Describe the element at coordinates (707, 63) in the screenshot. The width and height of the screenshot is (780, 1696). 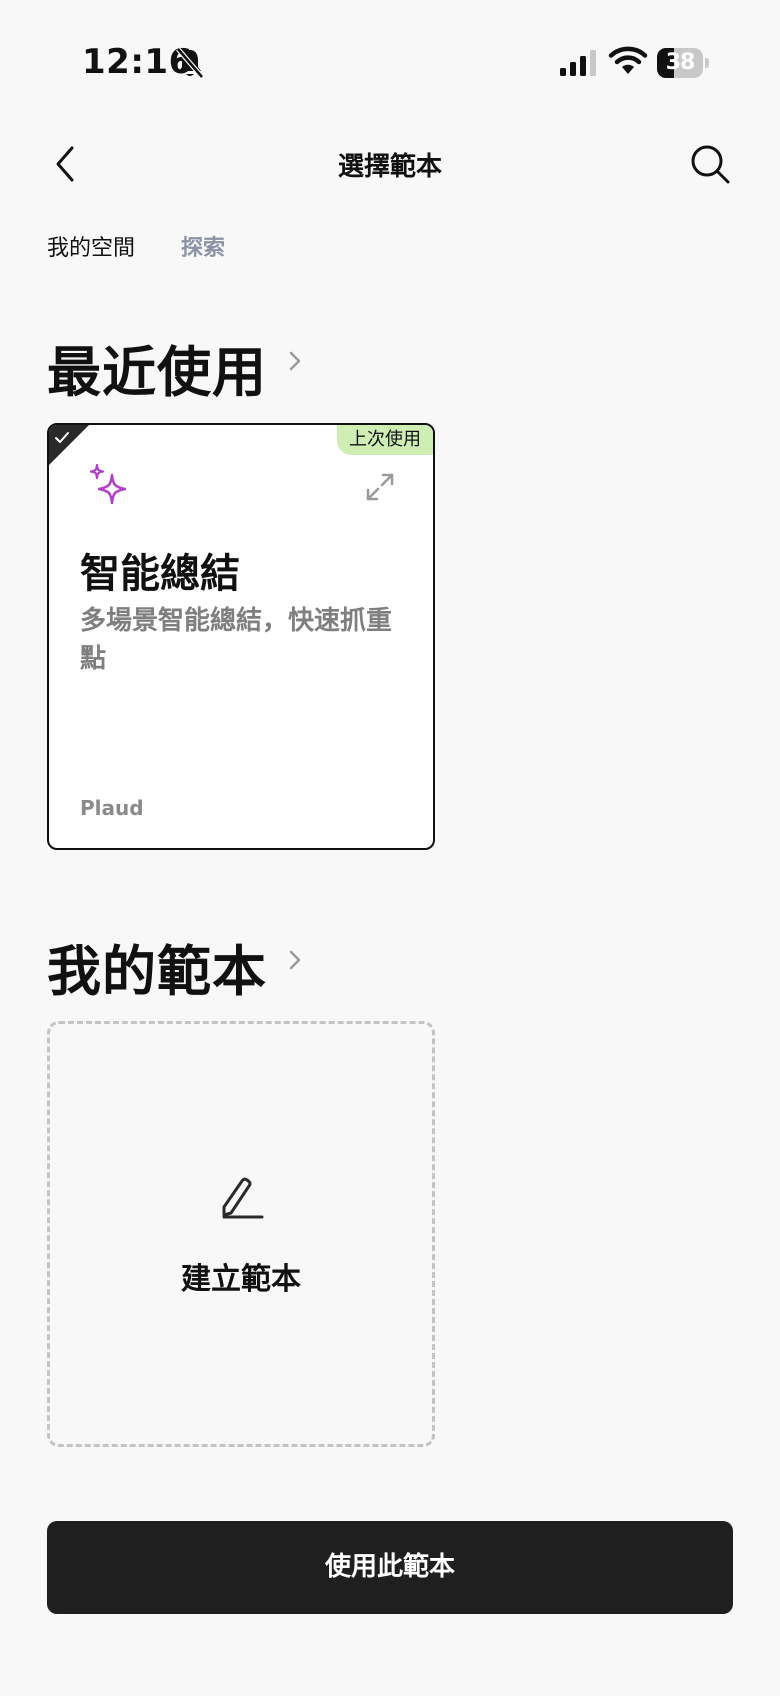
I see `battery-tip` at that location.